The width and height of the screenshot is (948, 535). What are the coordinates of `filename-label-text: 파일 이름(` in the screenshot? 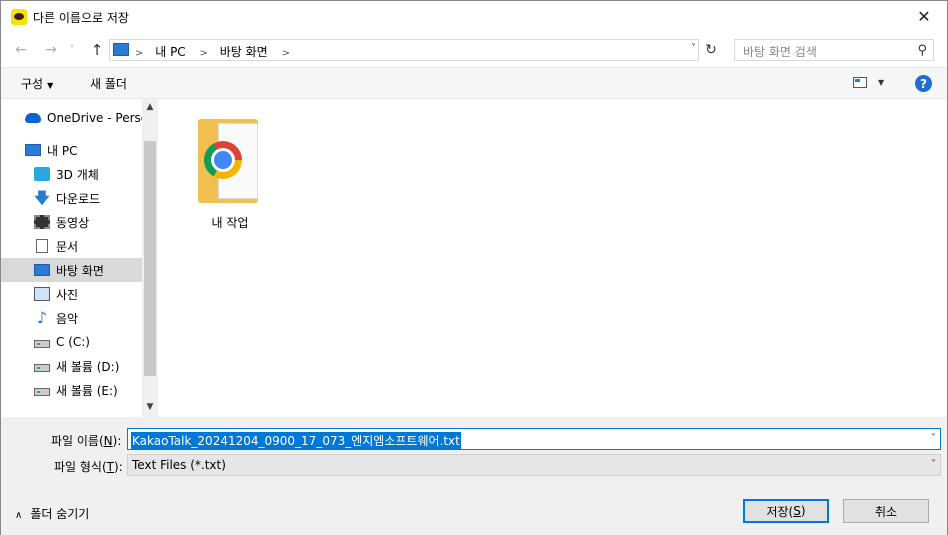 It's located at (77, 441).